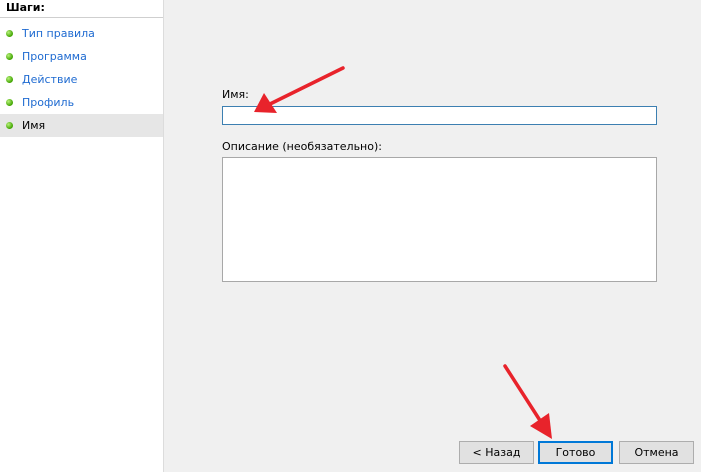  I want to click on step-rule-type: Тип правила, so click(81, 33).